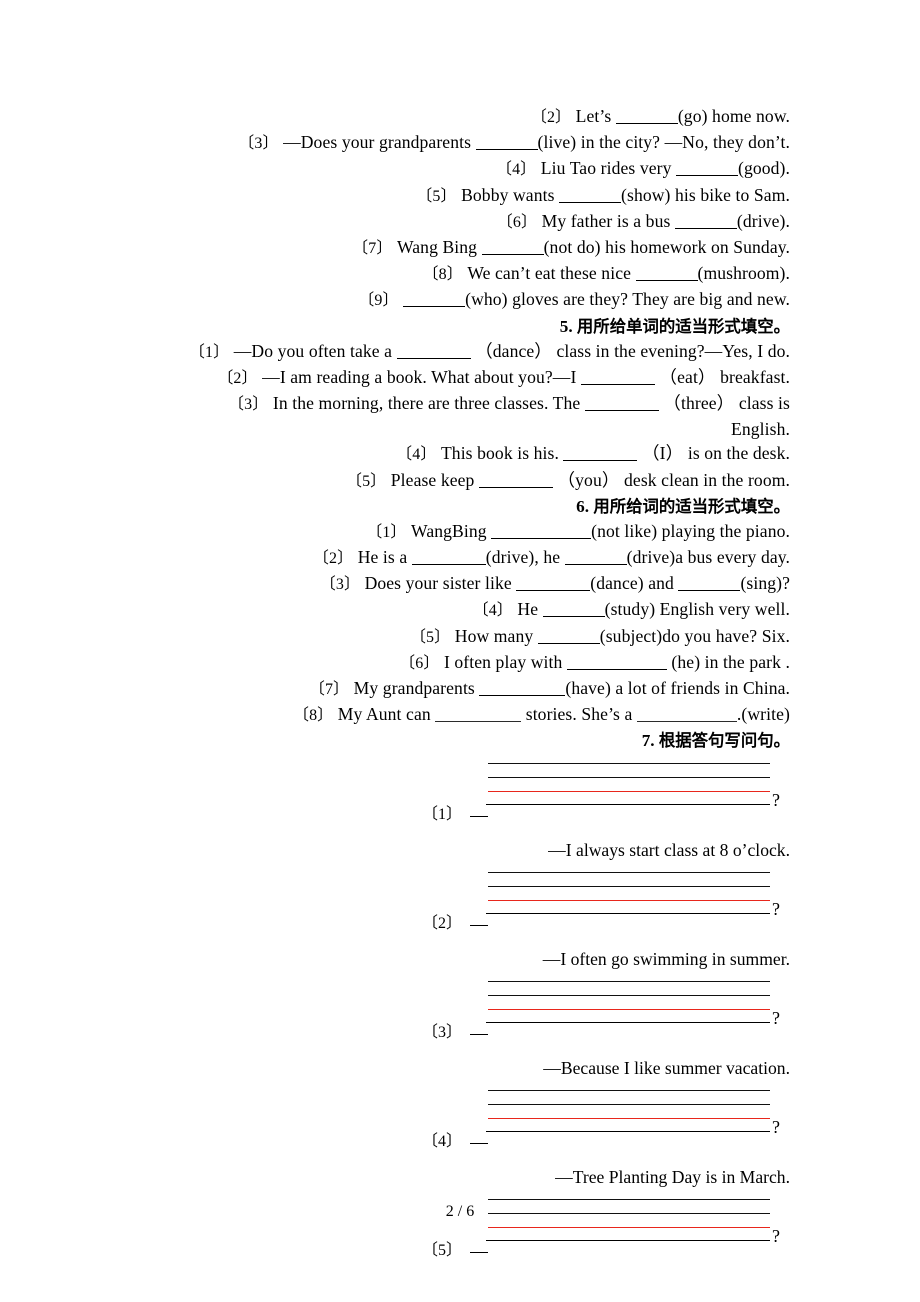 The width and height of the screenshot is (920, 1302). Describe the element at coordinates (566, 326) in the screenshot. I see `section-number: 5.` at that location.